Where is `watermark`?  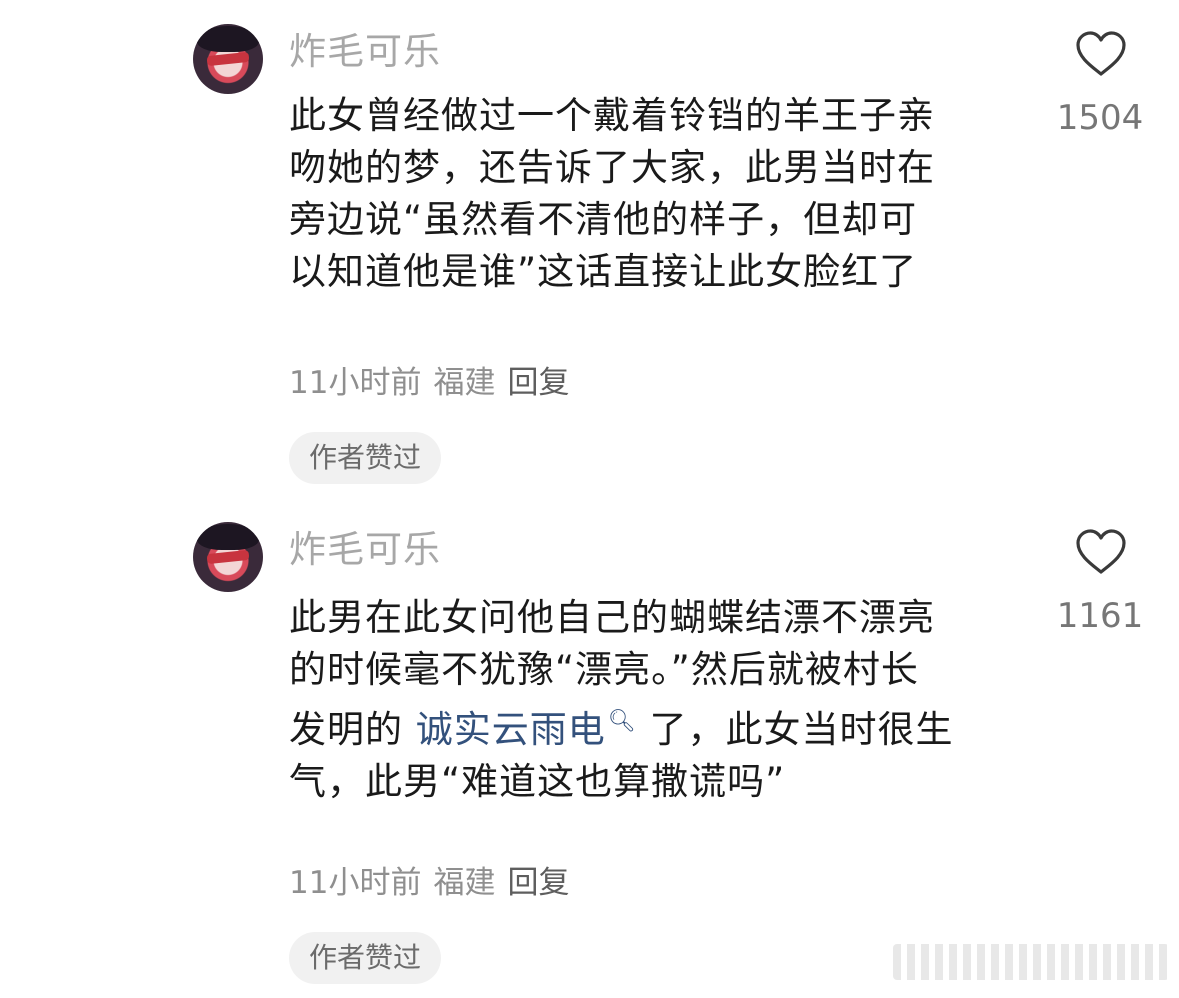 watermark is located at coordinates (1031, 962).